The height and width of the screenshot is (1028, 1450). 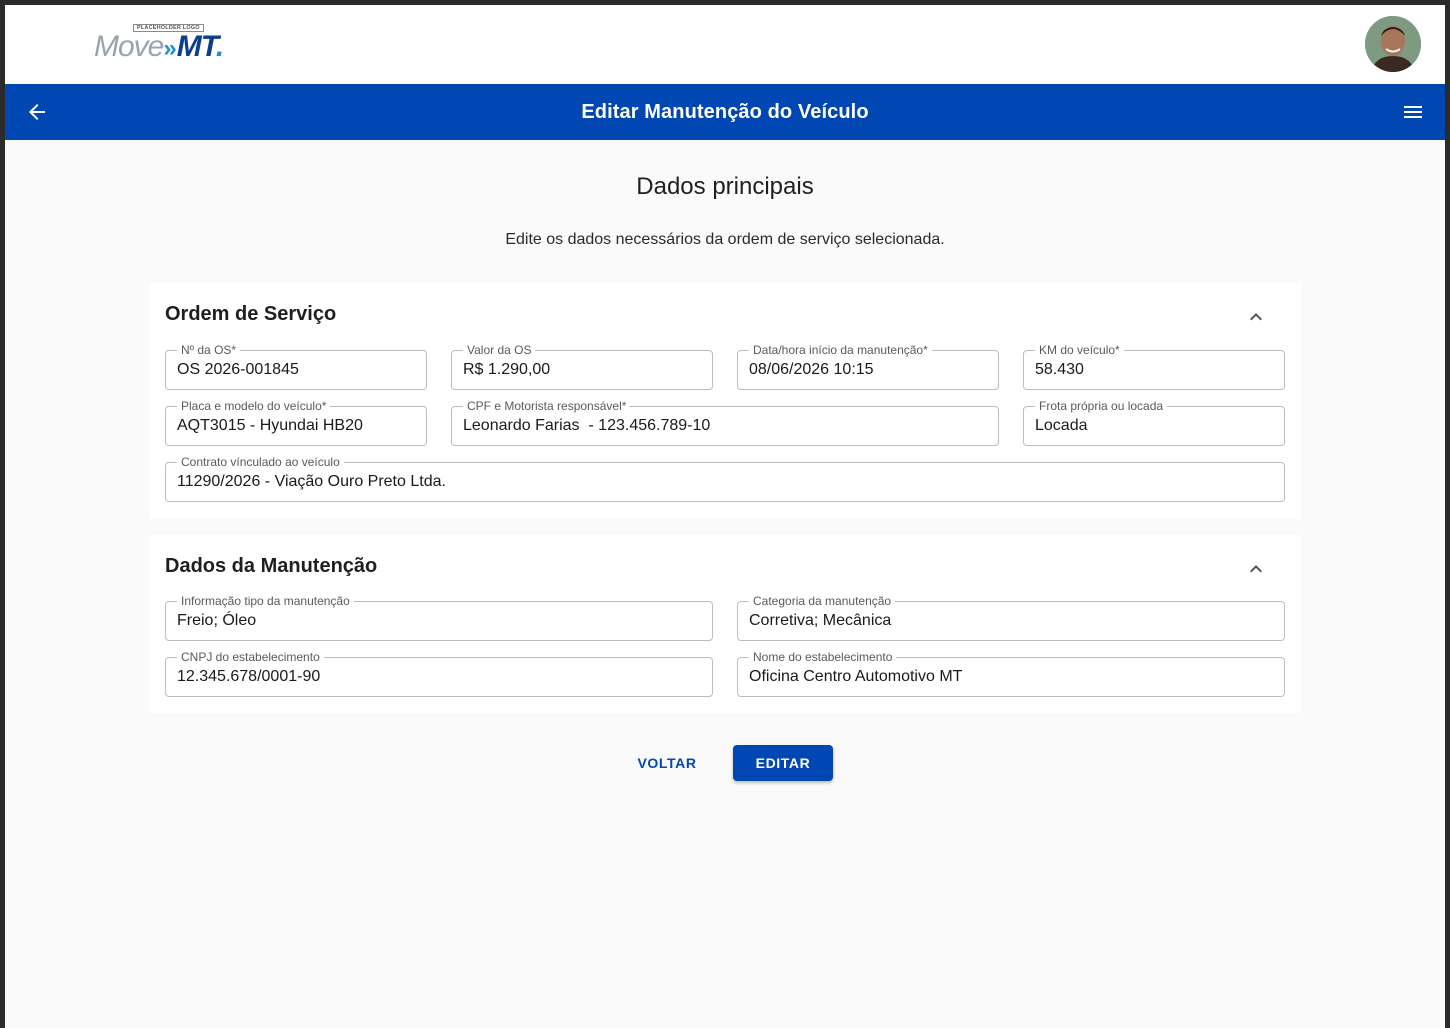 I want to click on avatar-photo-icon, so click(x=1393, y=44).